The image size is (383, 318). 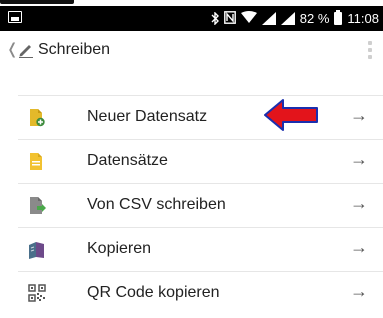 I want to click on list-item-new-record: Neuer Datensatz →, so click(x=200, y=117).